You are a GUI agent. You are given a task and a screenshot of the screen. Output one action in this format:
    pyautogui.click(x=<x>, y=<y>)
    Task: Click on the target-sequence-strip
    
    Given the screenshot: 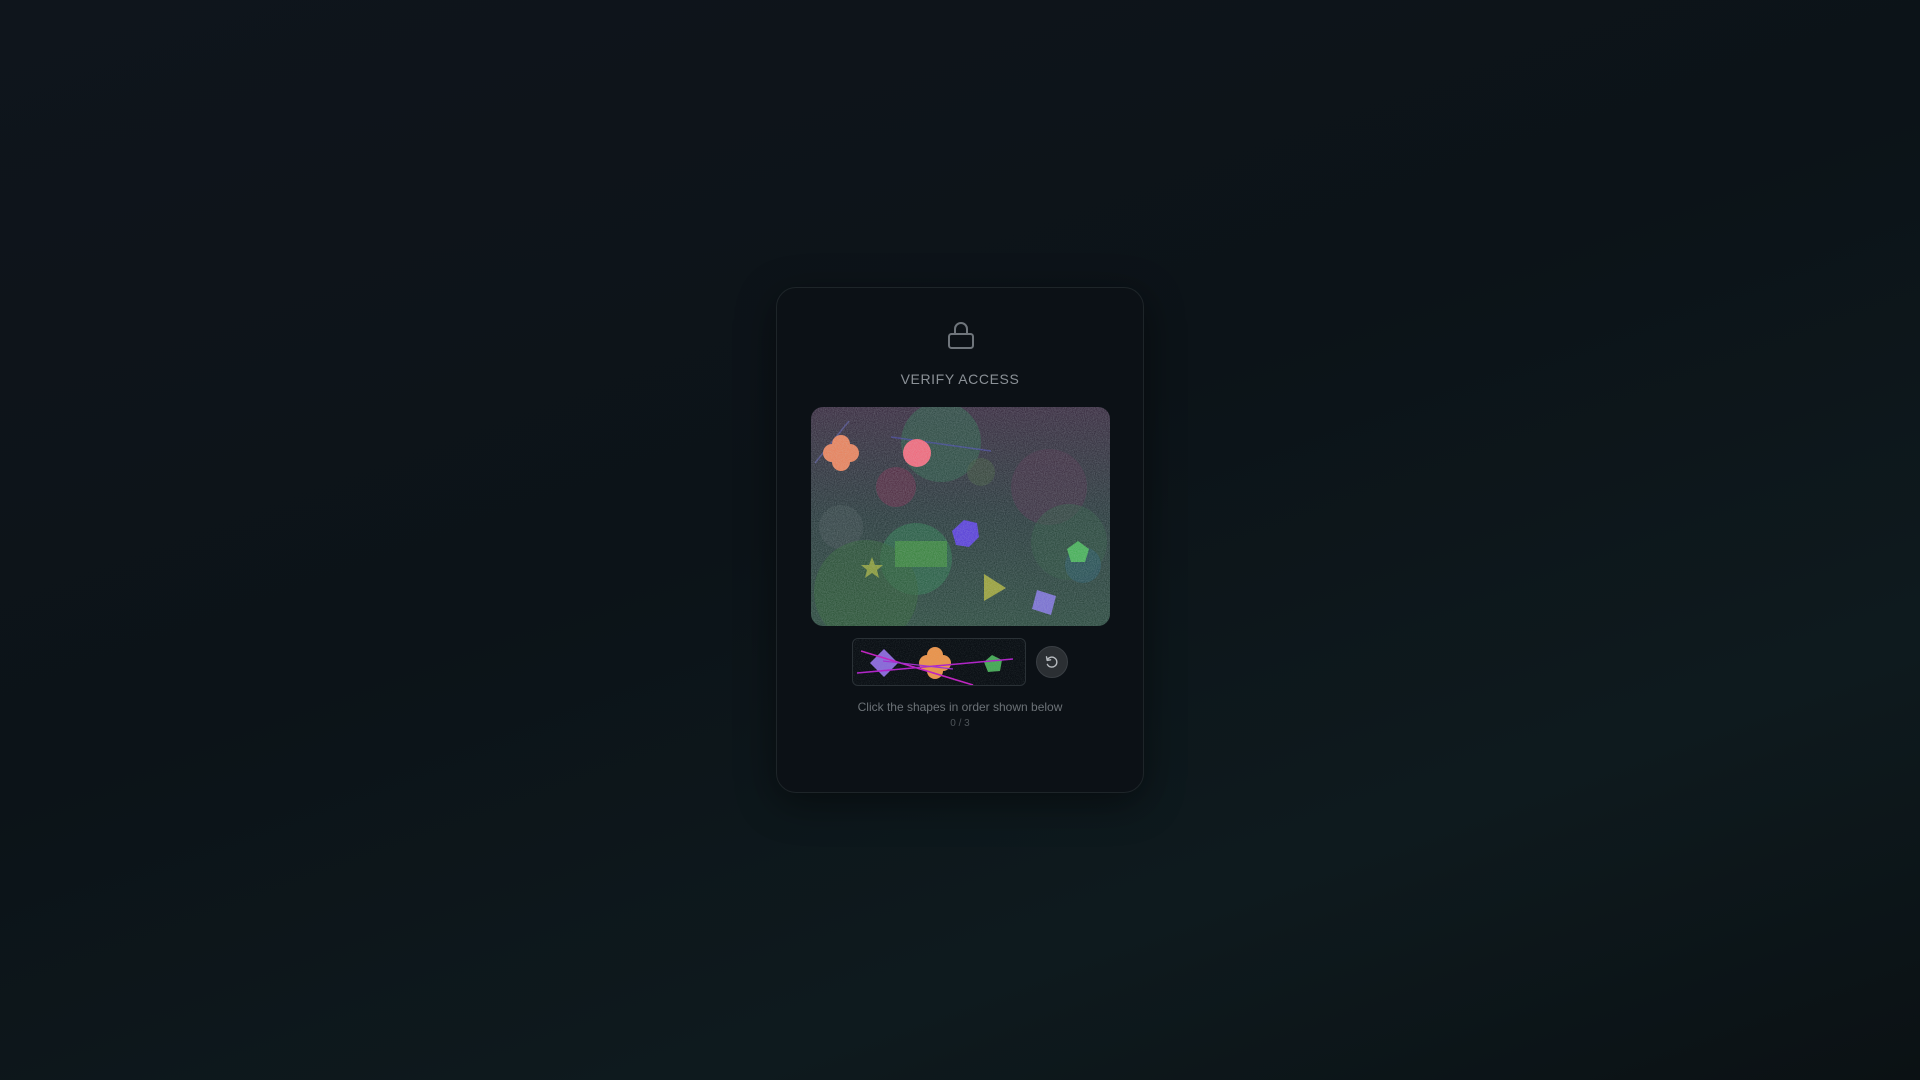 What is the action you would take?
    pyautogui.click(x=939, y=662)
    